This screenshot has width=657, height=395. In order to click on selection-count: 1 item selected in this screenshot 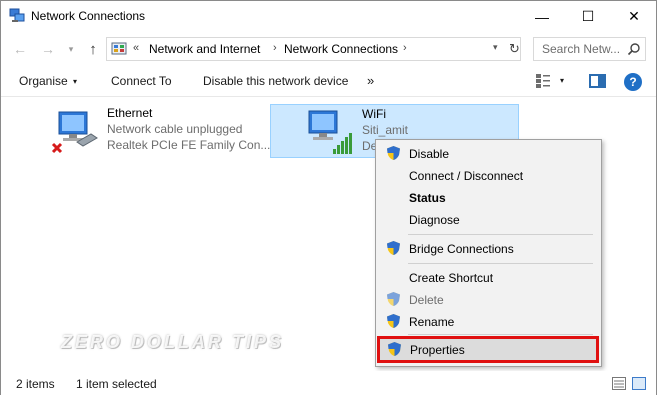, I will do `click(116, 384)`.